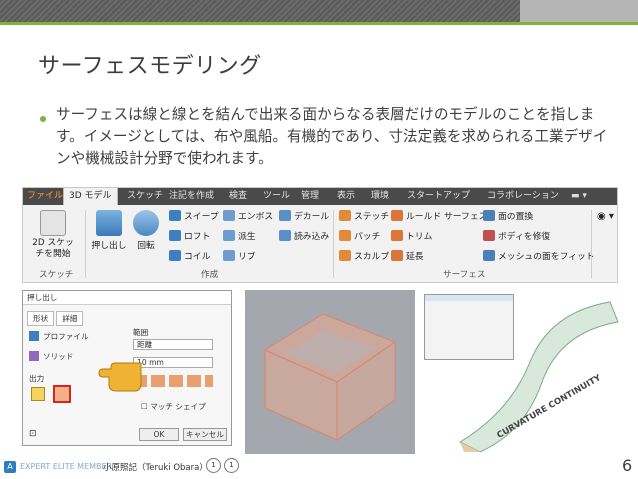 Image resolution: width=638 pixels, height=479 pixels. Describe the element at coordinates (304, 217) in the screenshot. I see `decal-button: デカール` at that location.